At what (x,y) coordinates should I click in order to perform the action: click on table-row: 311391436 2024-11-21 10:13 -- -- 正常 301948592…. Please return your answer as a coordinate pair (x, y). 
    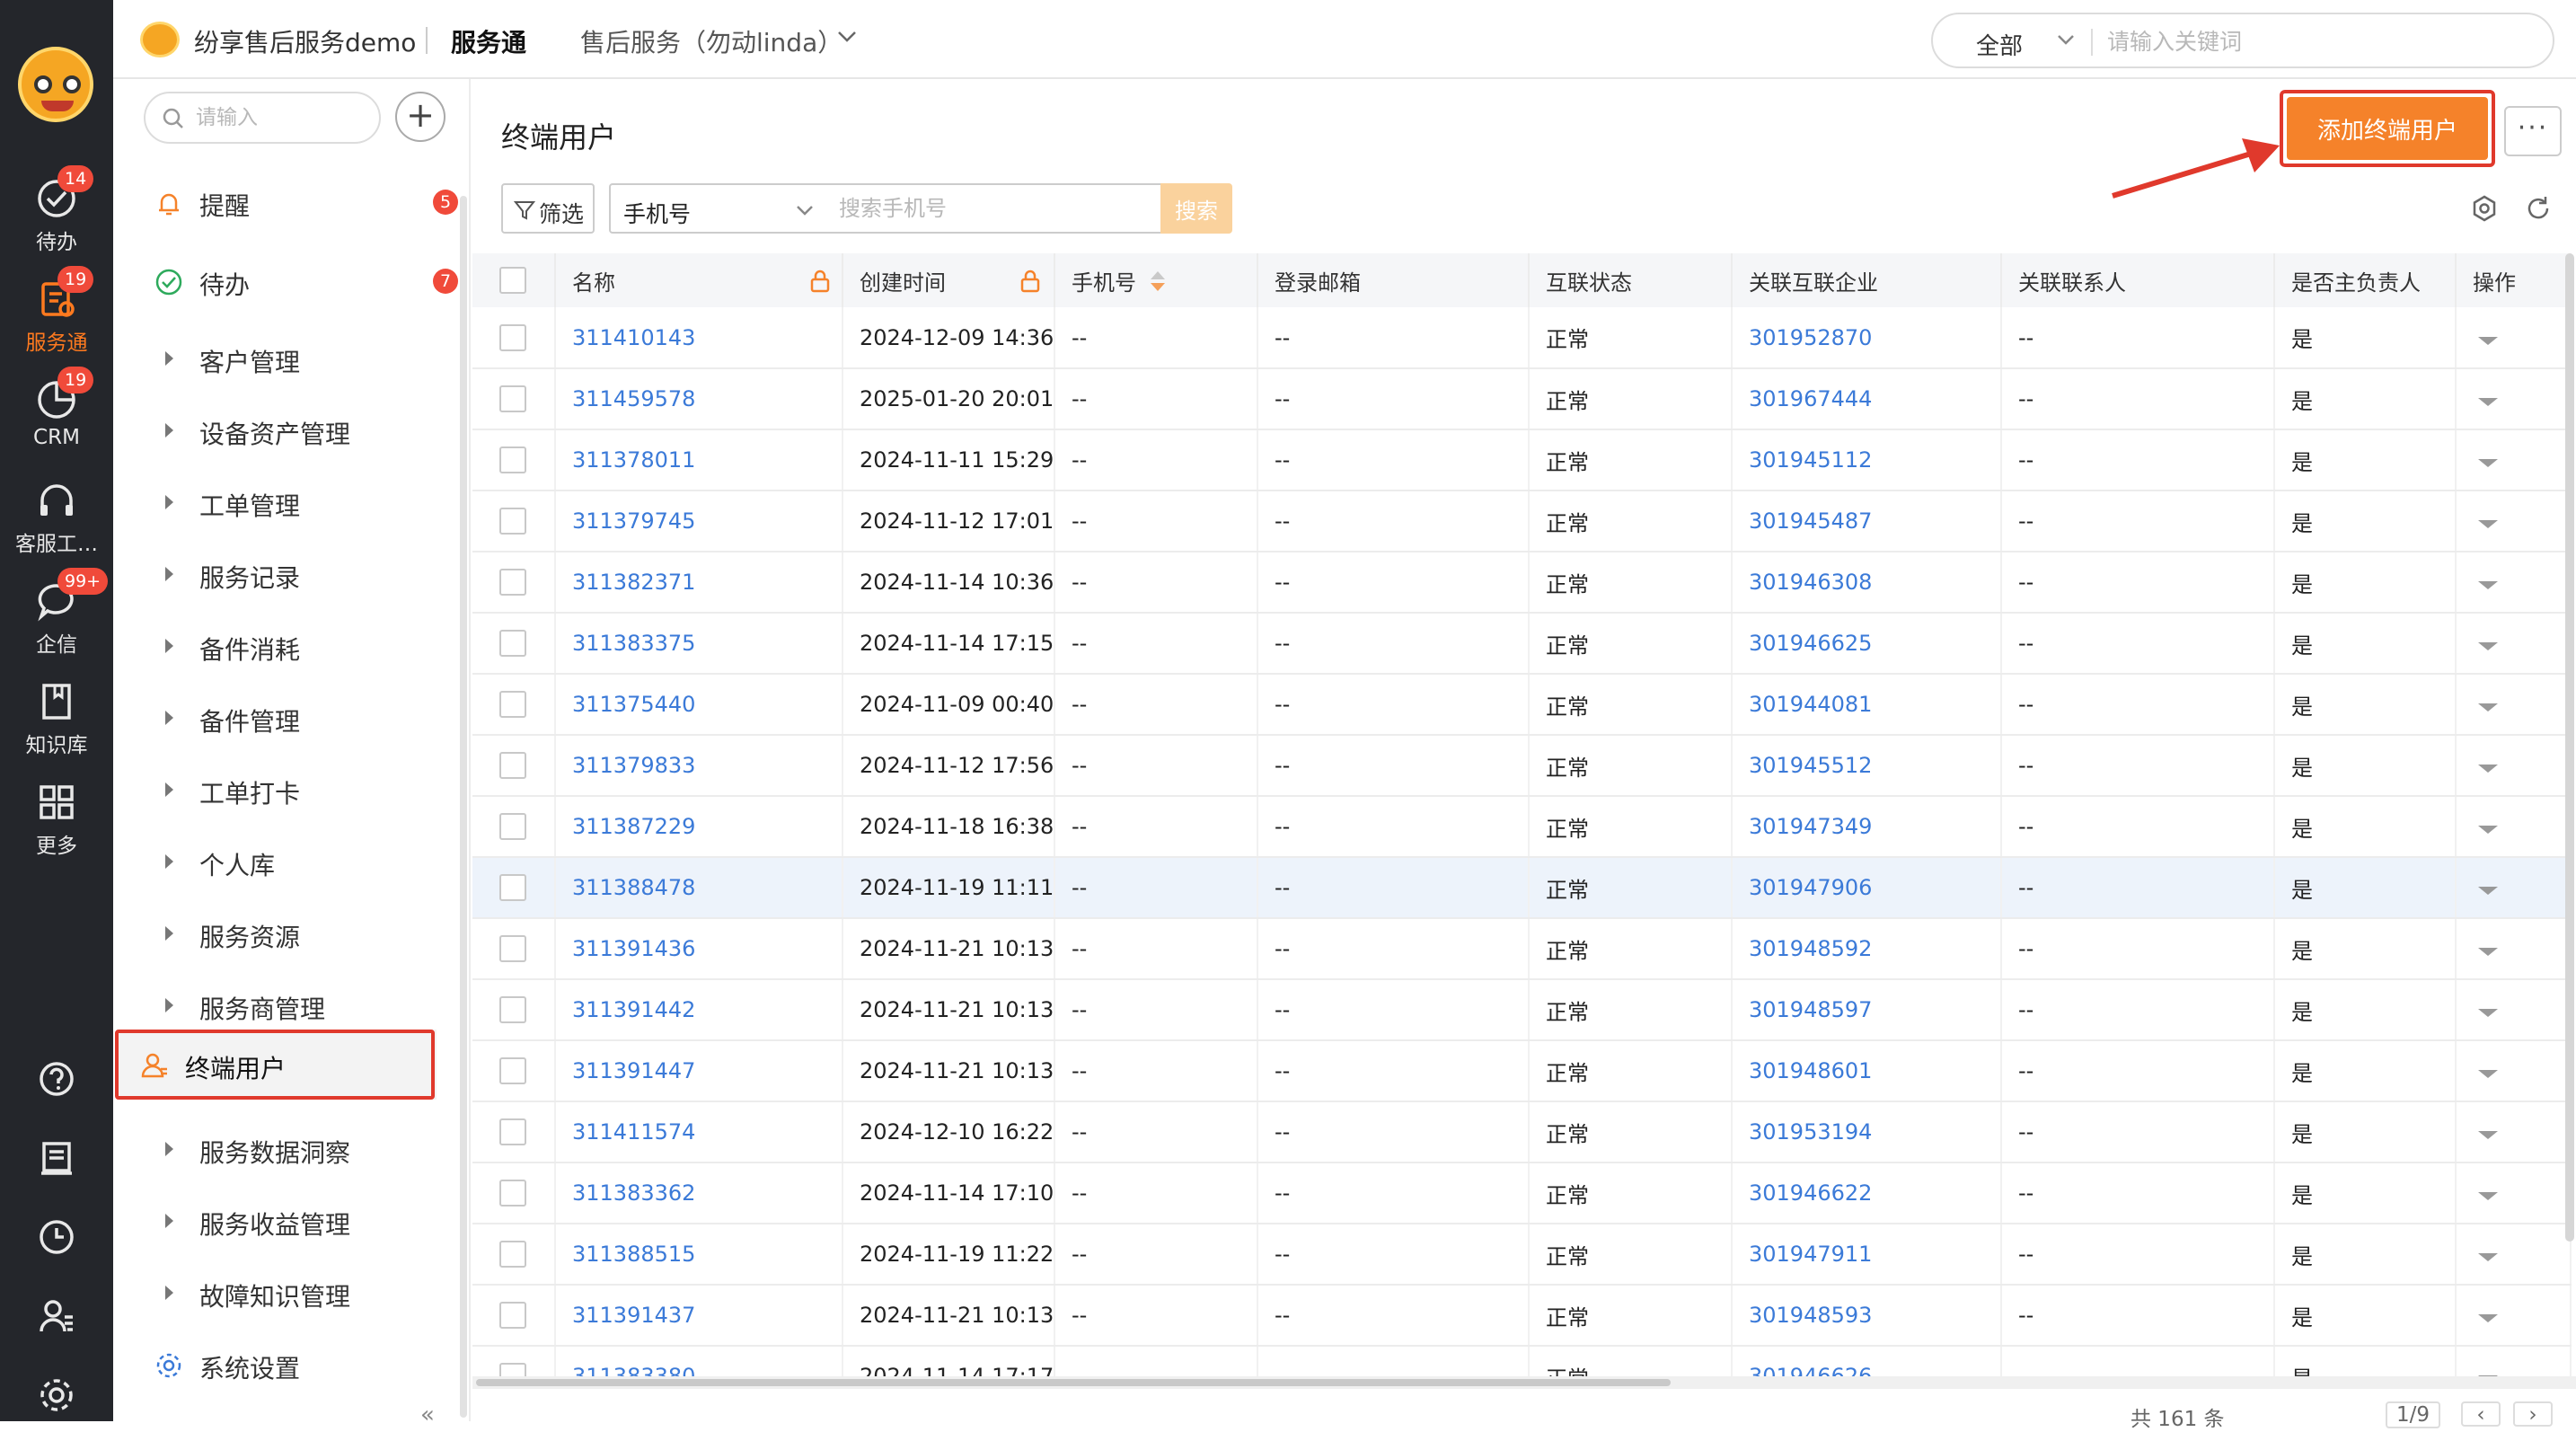
    Looking at the image, I should click on (1522, 949).